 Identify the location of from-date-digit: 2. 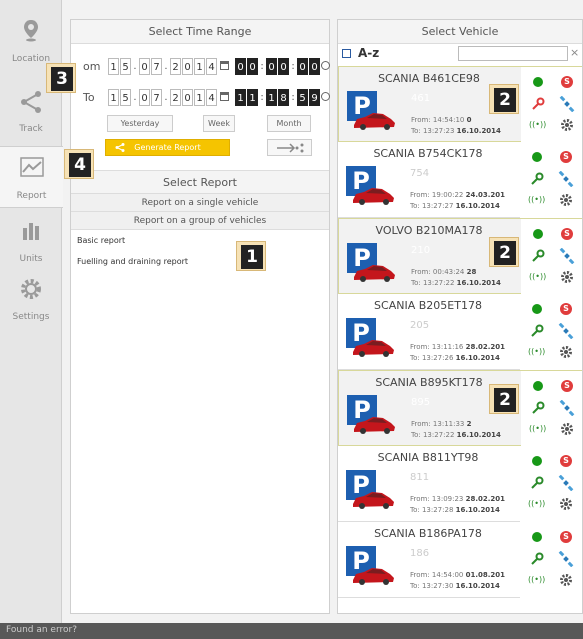
(175, 66).